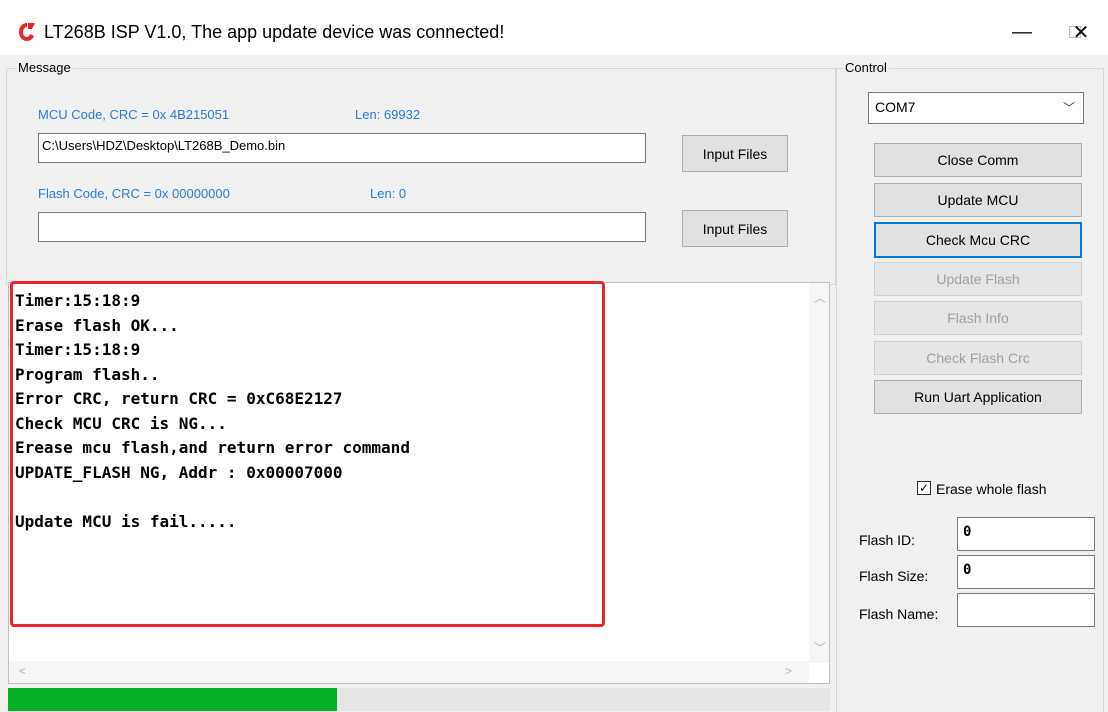  I want to click on log-vertical-scrollbar: ︿ ﹀, so click(819, 473).